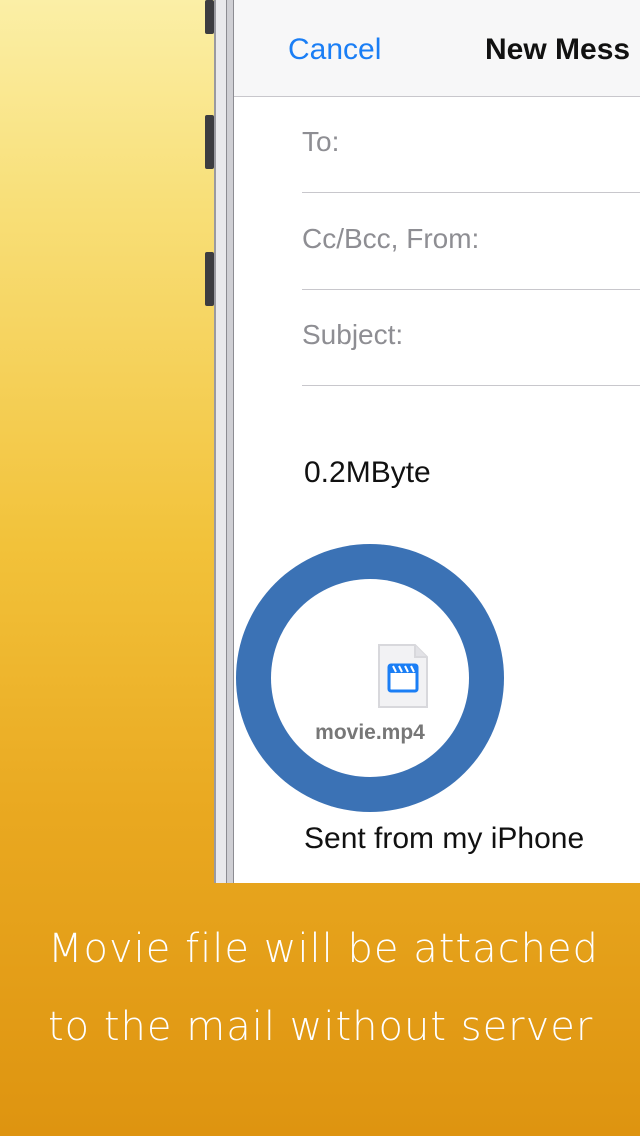 The height and width of the screenshot is (1136, 640). I want to click on compose-title: New Mess, so click(558, 49).